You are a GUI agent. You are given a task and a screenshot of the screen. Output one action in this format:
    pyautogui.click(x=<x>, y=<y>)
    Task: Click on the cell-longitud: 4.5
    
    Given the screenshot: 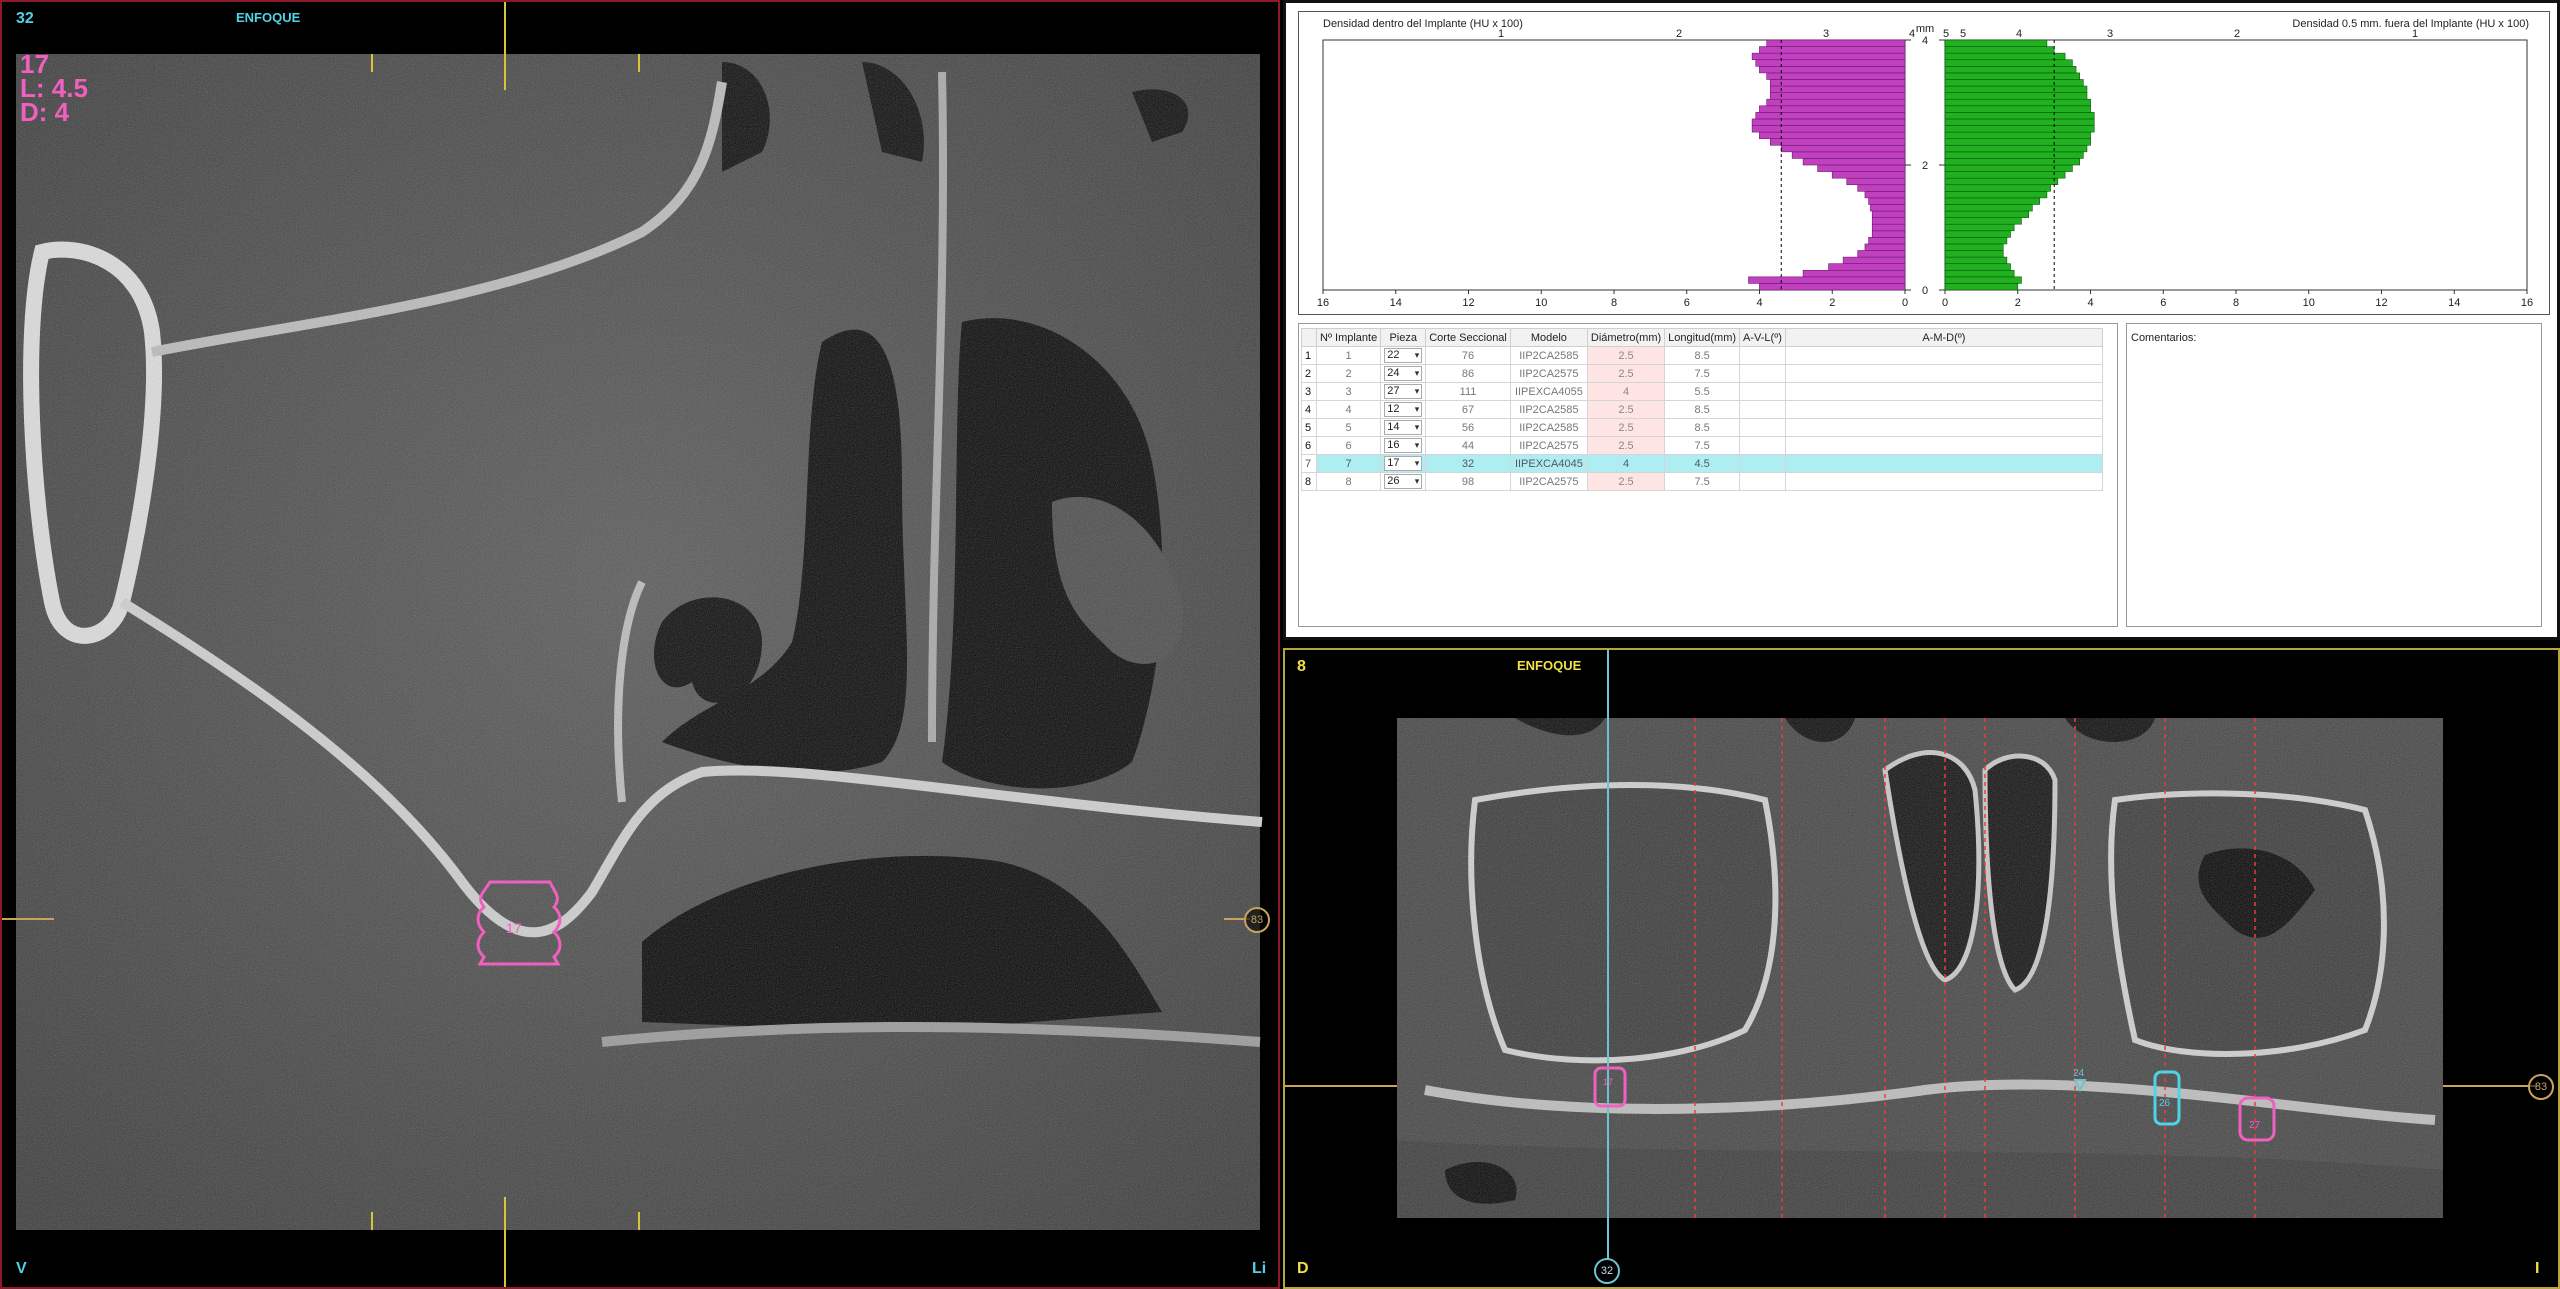 What is the action you would take?
    pyautogui.click(x=1702, y=463)
    